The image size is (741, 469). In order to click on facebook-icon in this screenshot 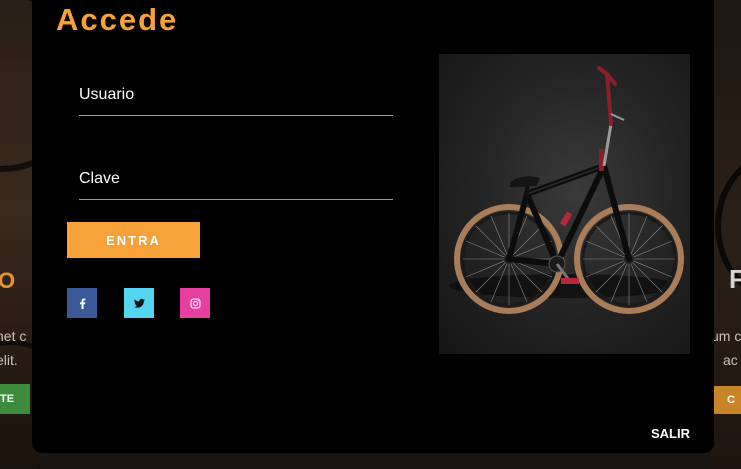, I will do `click(82, 303)`.